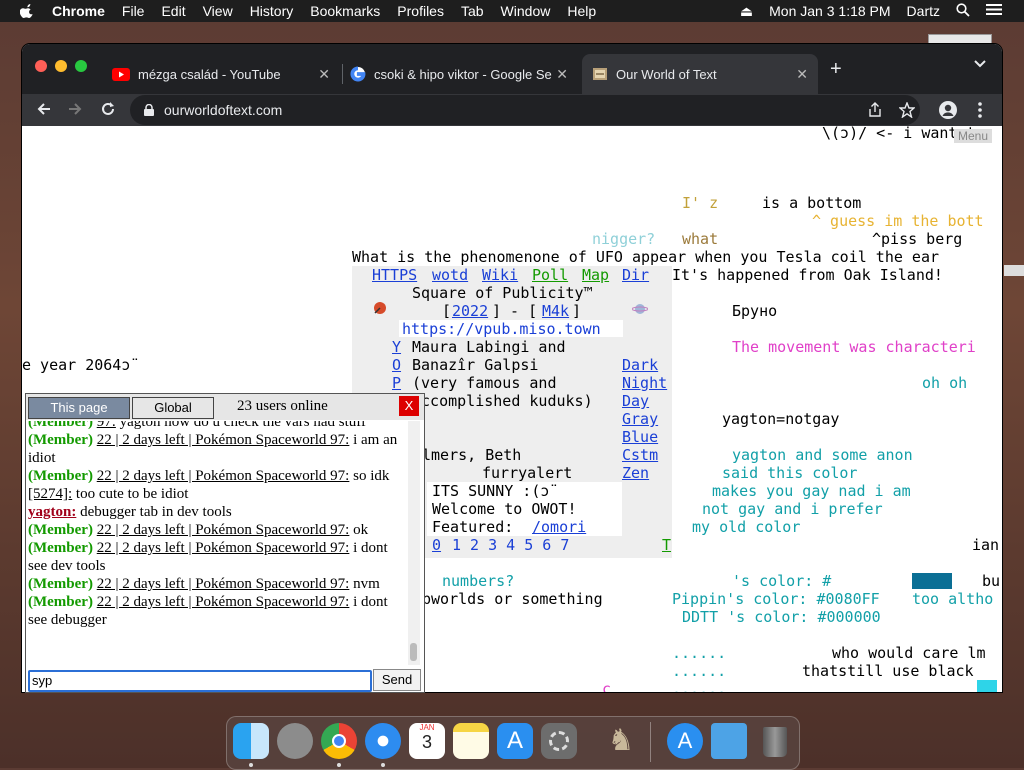 The height and width of the screenshot is (770, 1024). Describe the element at coordinates (79, 408) in the screenshot. I see `tab-this-page: This page` at that location.